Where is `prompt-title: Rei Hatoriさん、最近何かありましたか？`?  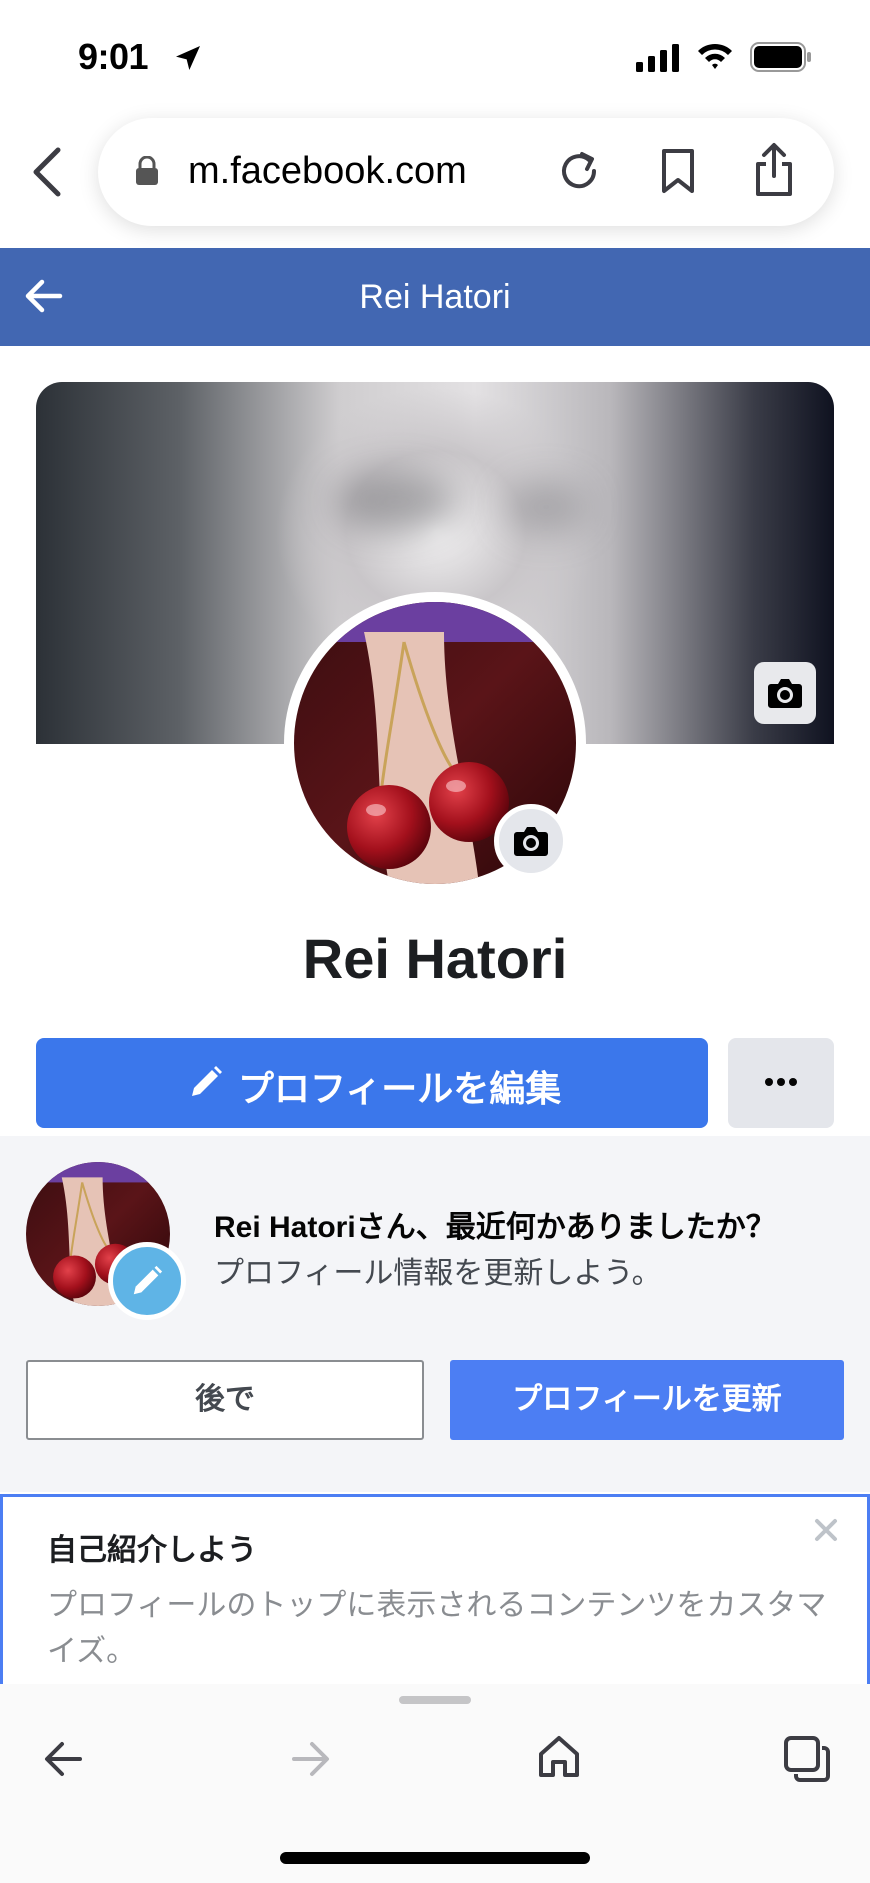 prompt-title: Rei Hatoriさん、最近何かありましたか？ is located at coordinates (495, 1227).